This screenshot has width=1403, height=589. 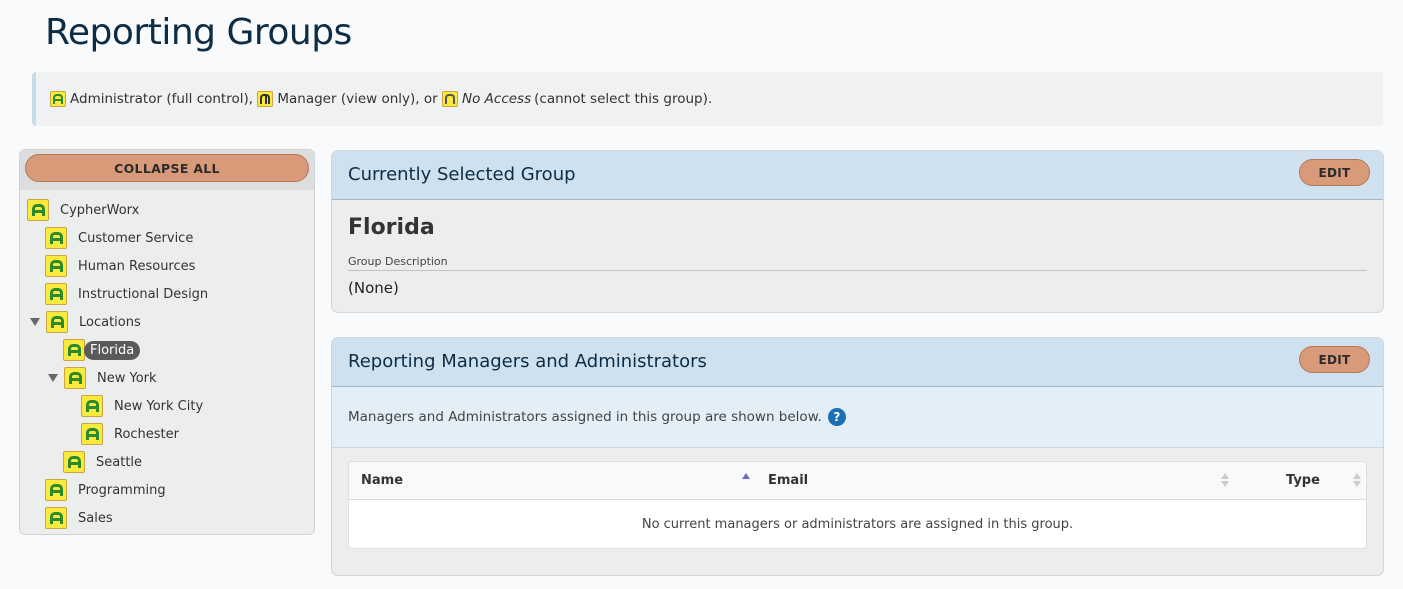 I want to click on collapse-all-button: COLLAPSE ALL, so click(x=167, y=168).